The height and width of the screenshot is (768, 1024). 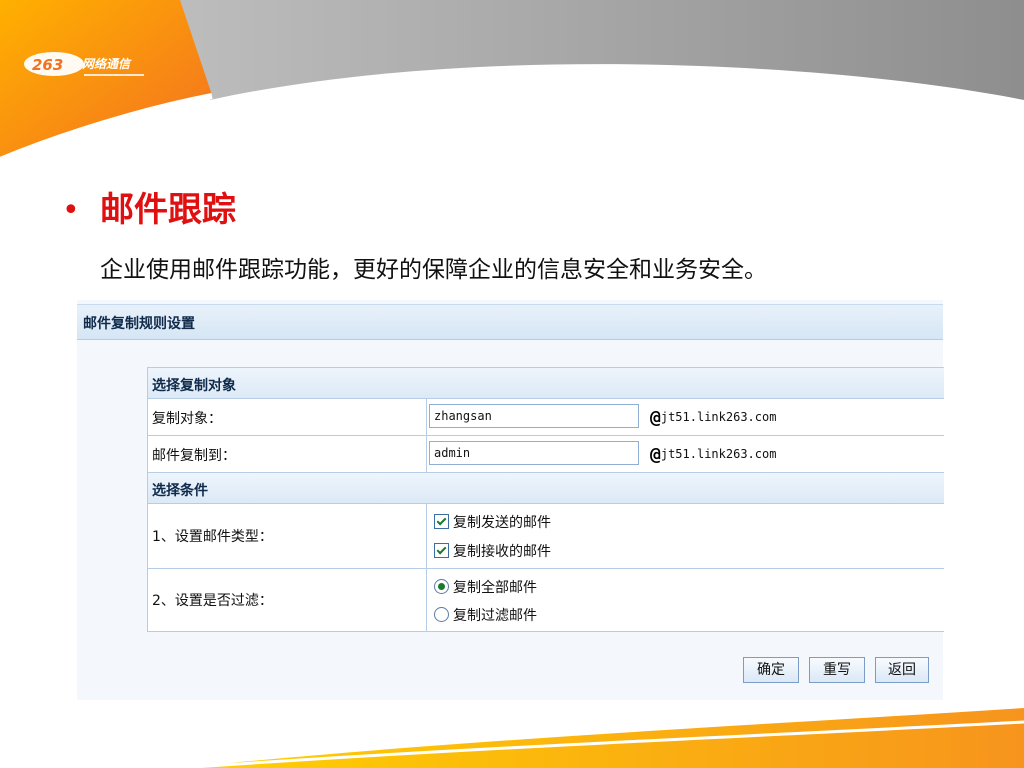 I want to click on confirm-button: 确定, so click(x=771, y=670).